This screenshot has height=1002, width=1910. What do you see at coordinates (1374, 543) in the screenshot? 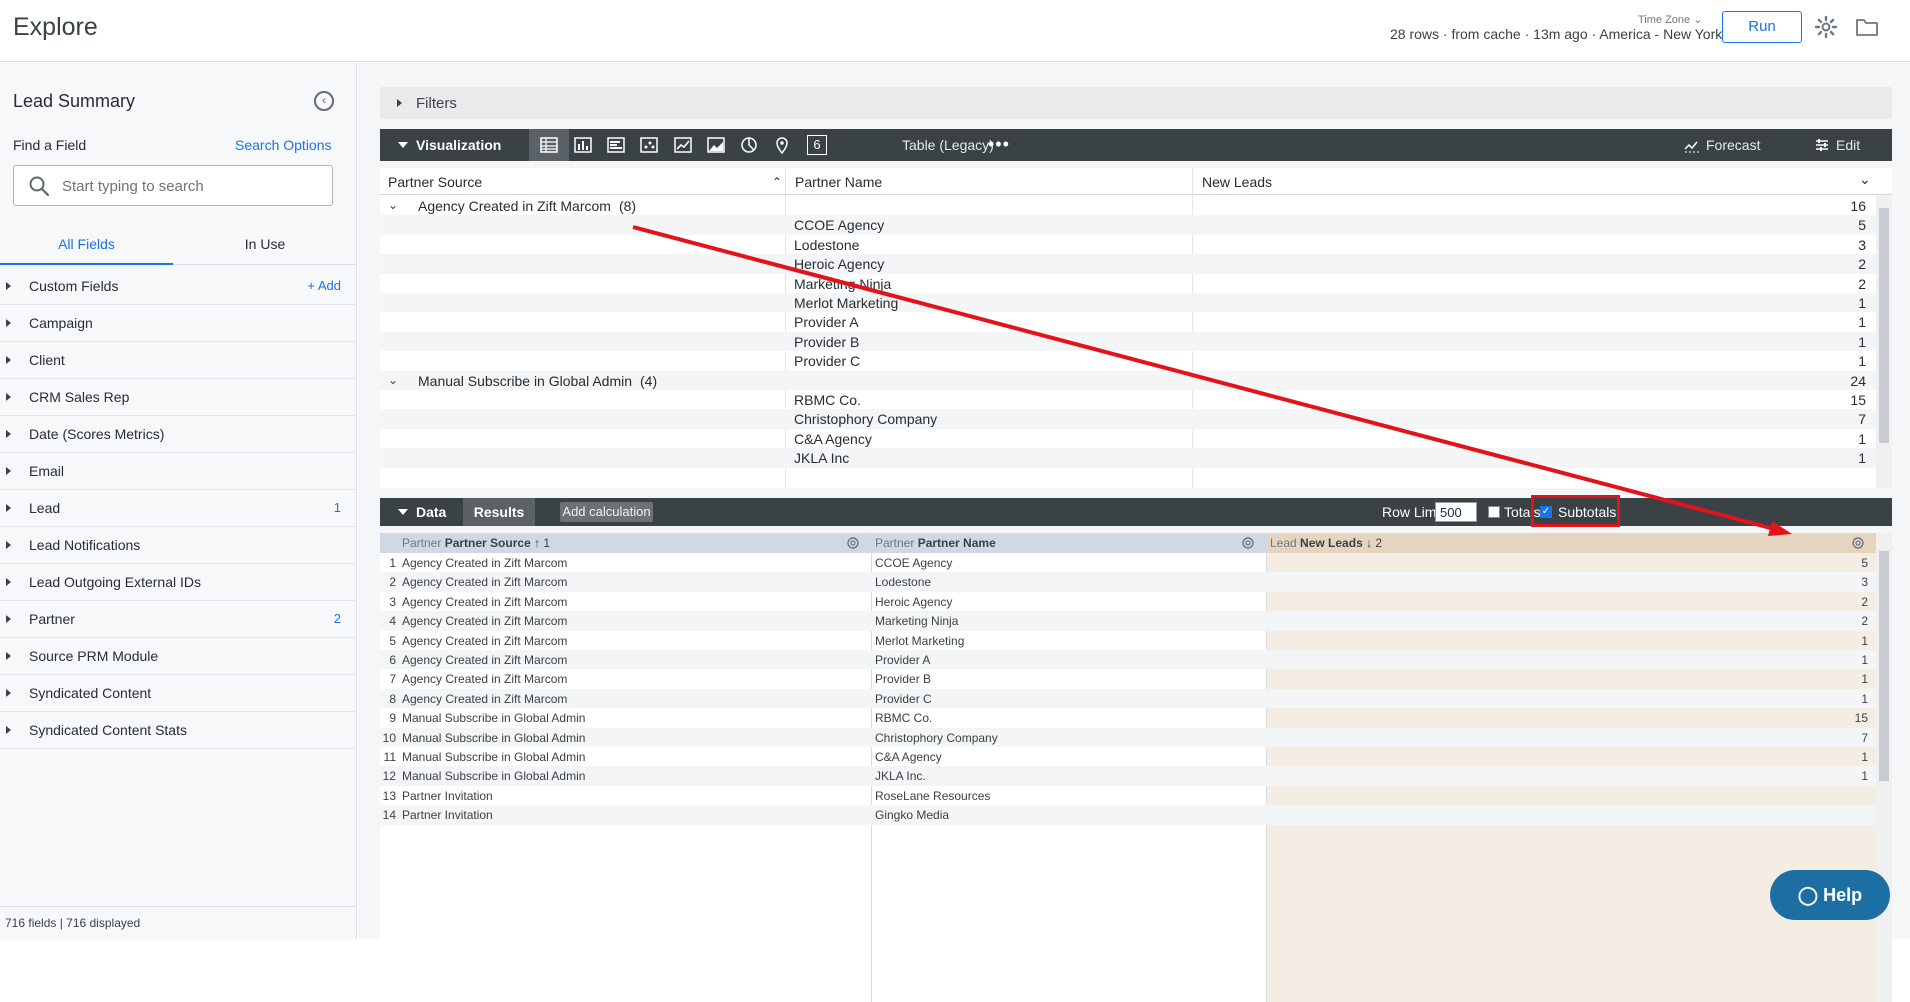
I see `sort-indicator: ↓ 2` at bounding box center [1374, 543].